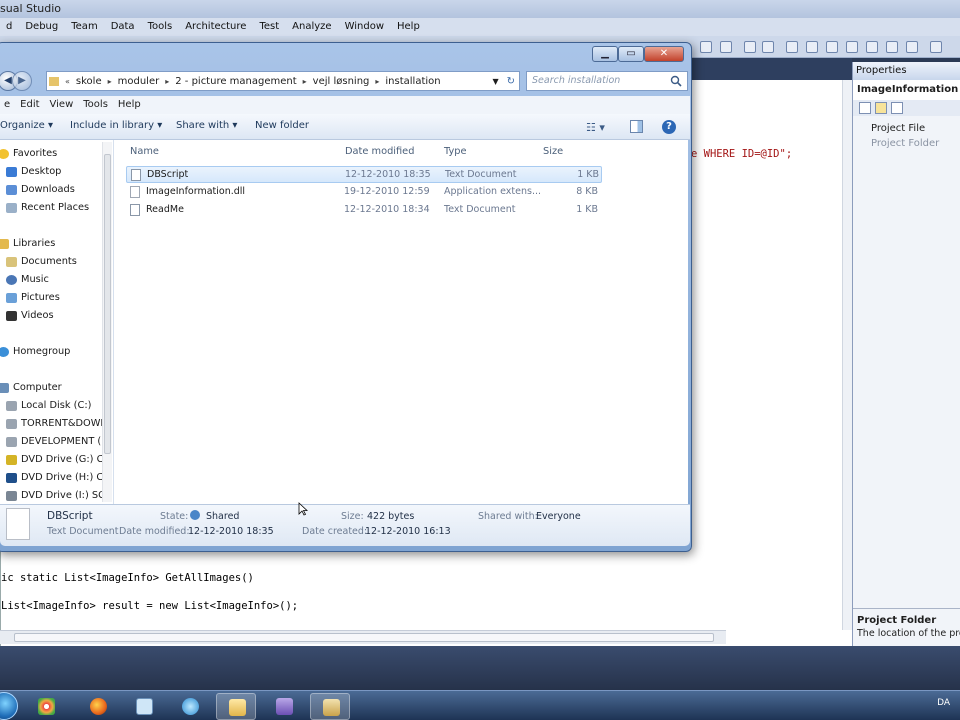  I want to click on file-list-scrollbar, so click(682, 322).